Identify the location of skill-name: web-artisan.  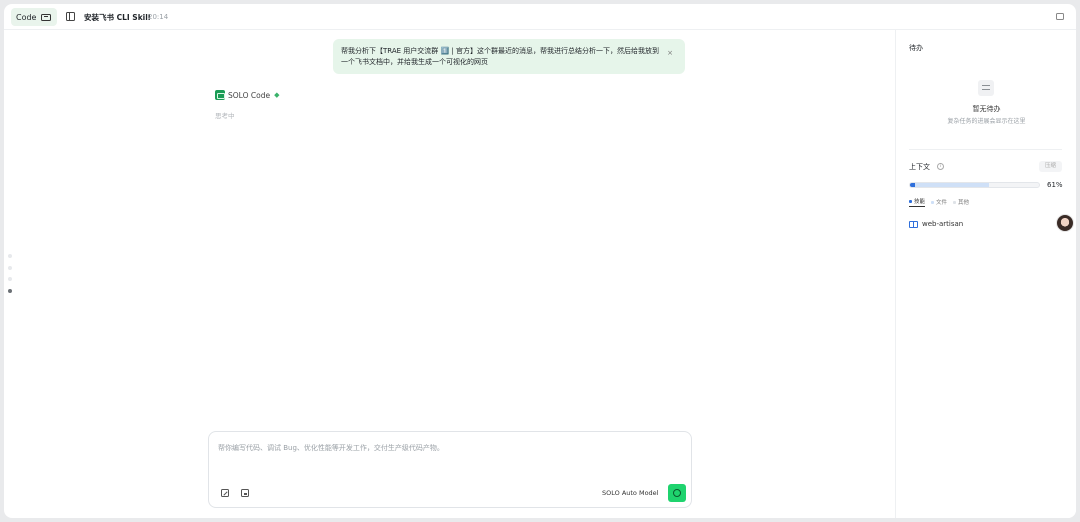
(943, 224).